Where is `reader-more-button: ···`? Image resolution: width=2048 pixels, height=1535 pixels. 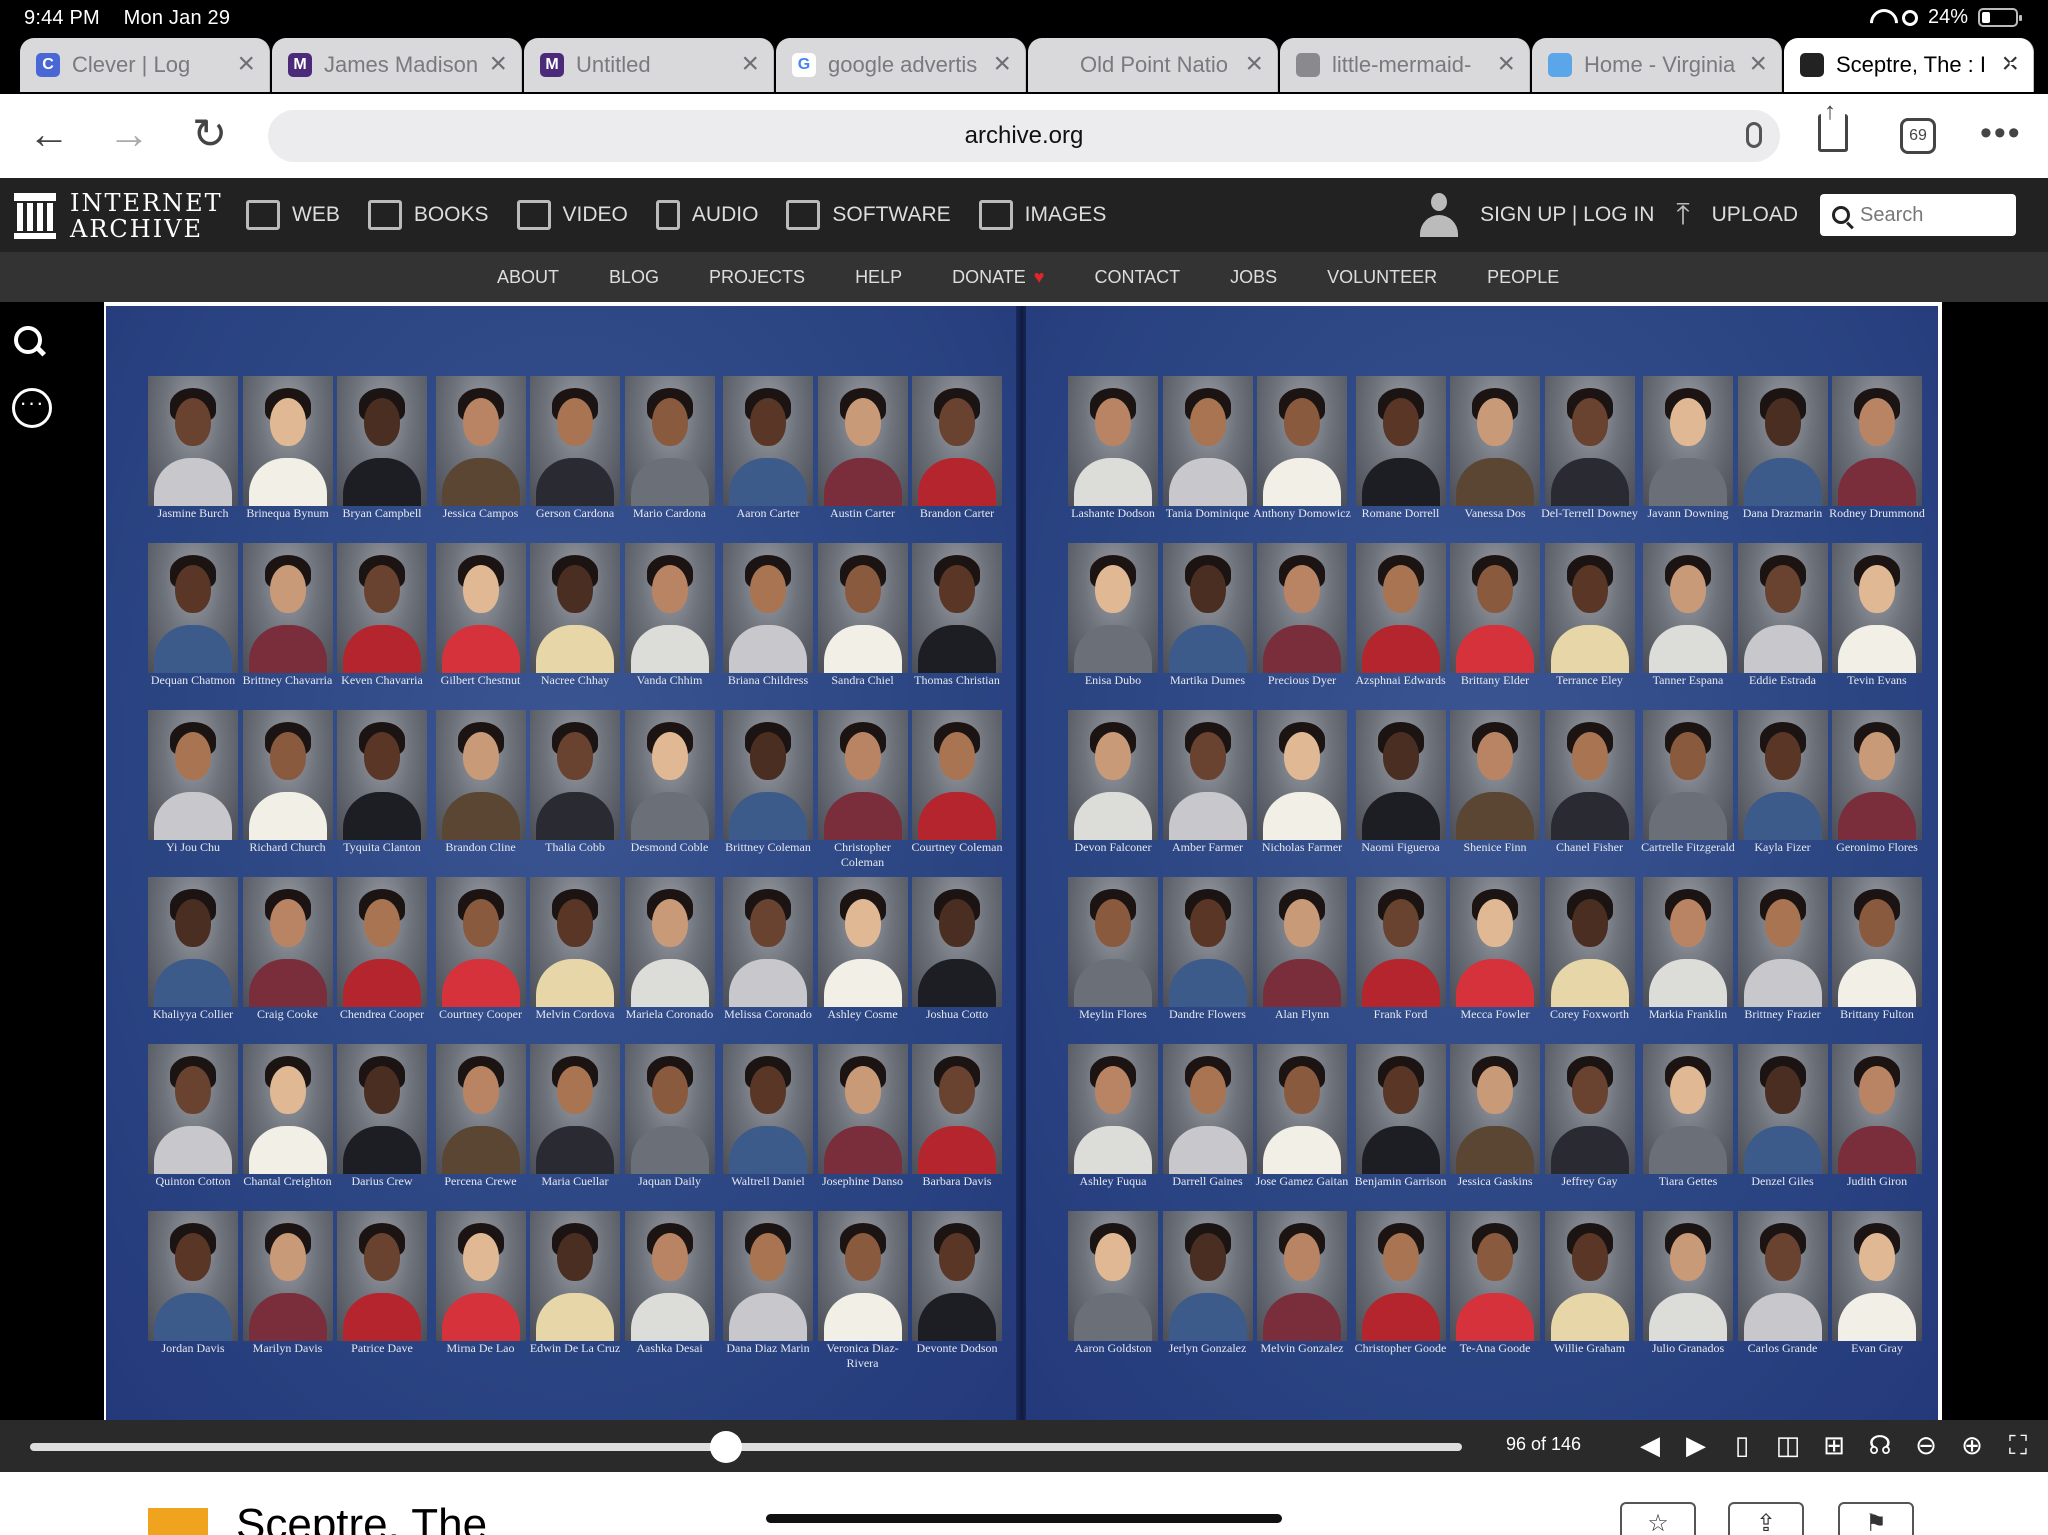
reader-more-button: ··· is located at coordinates (32, 408).